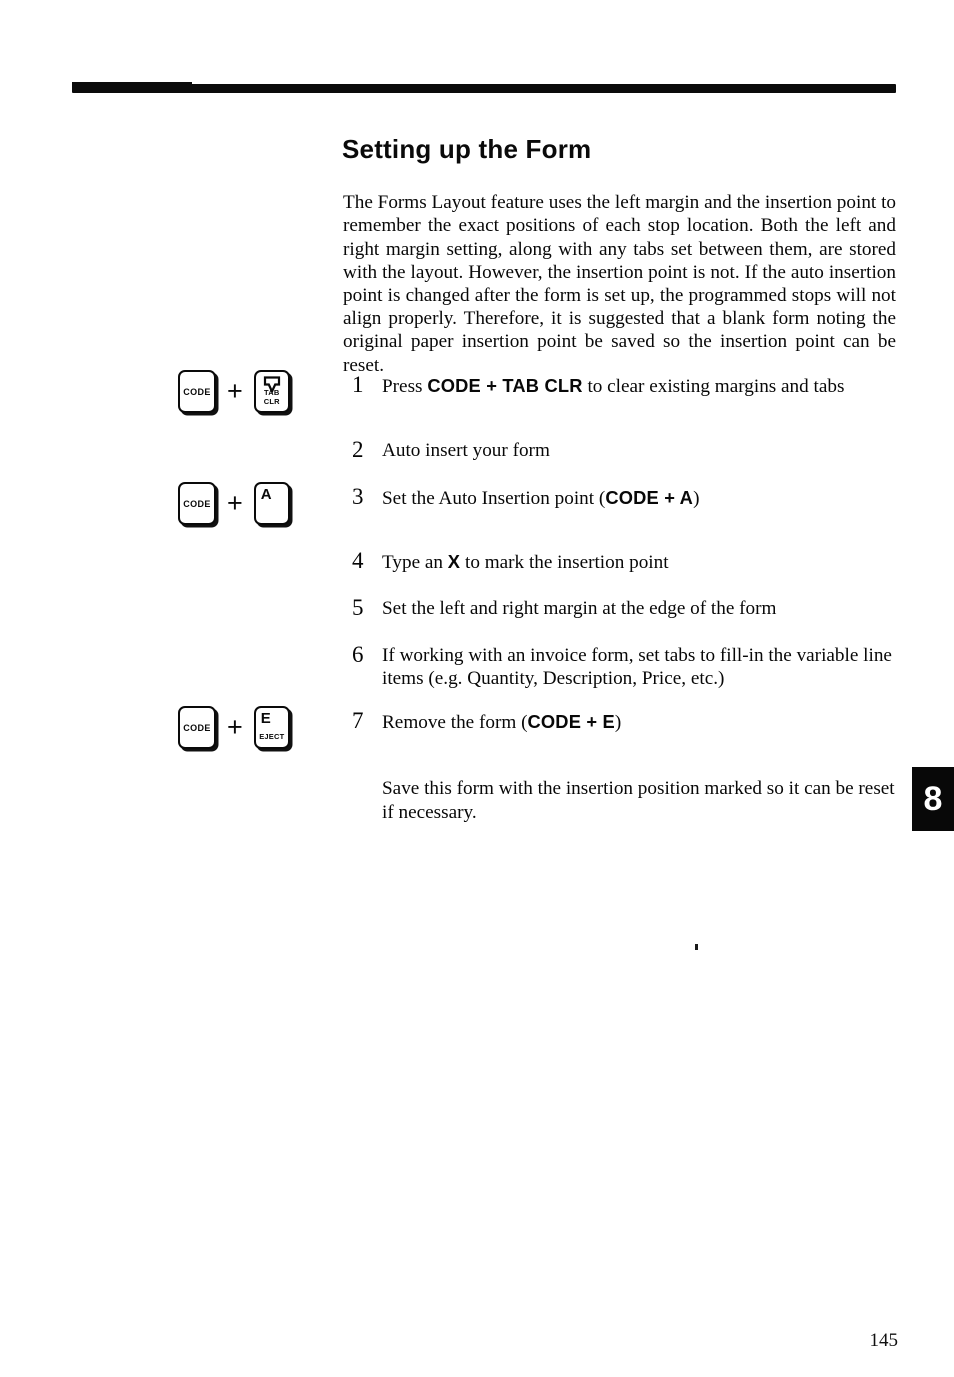 The width and height of the screenshot is (954, 1377). I want to click on key-combo-code-a: CODE + A, so click(234, 503).